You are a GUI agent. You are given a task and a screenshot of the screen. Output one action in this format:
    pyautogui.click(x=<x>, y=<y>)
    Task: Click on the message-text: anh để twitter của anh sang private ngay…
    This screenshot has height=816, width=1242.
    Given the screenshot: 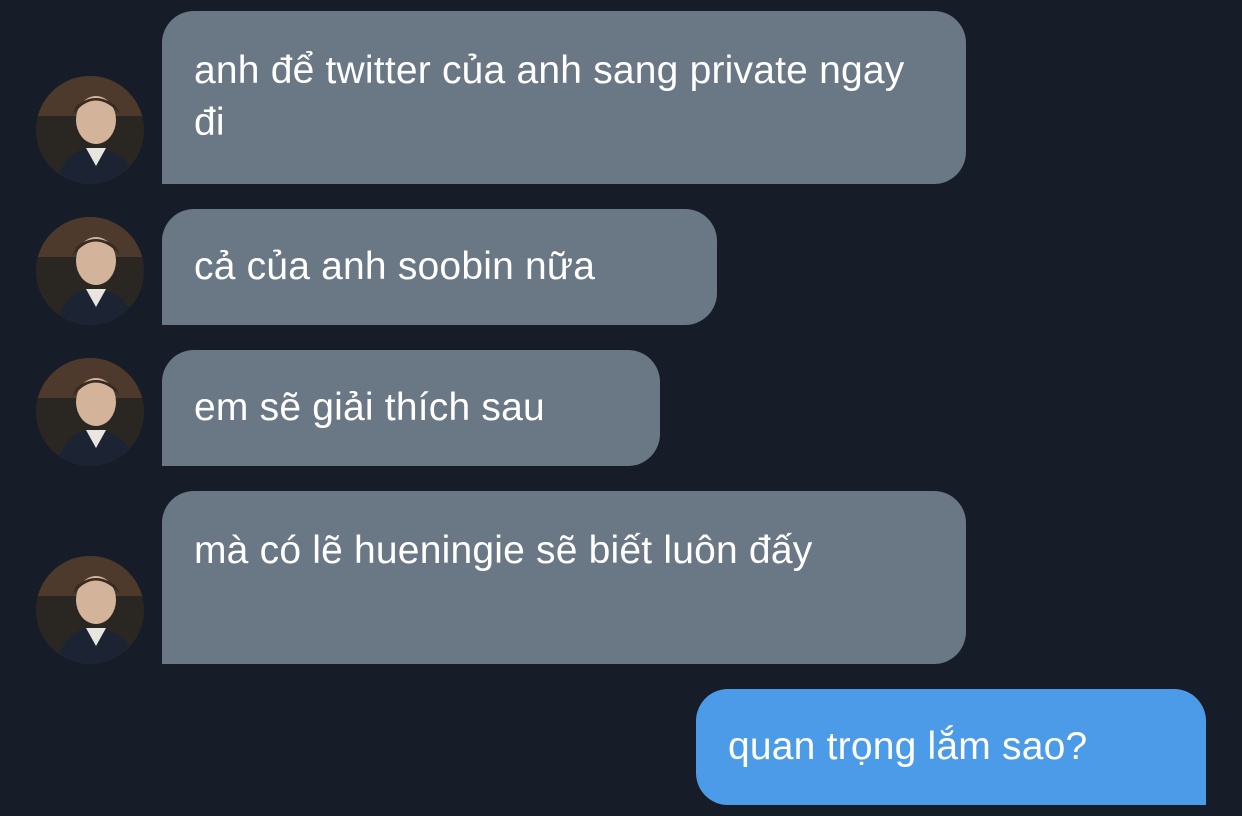 What is the action you would take?
    pyautogui.click(x=549, y=96)
    